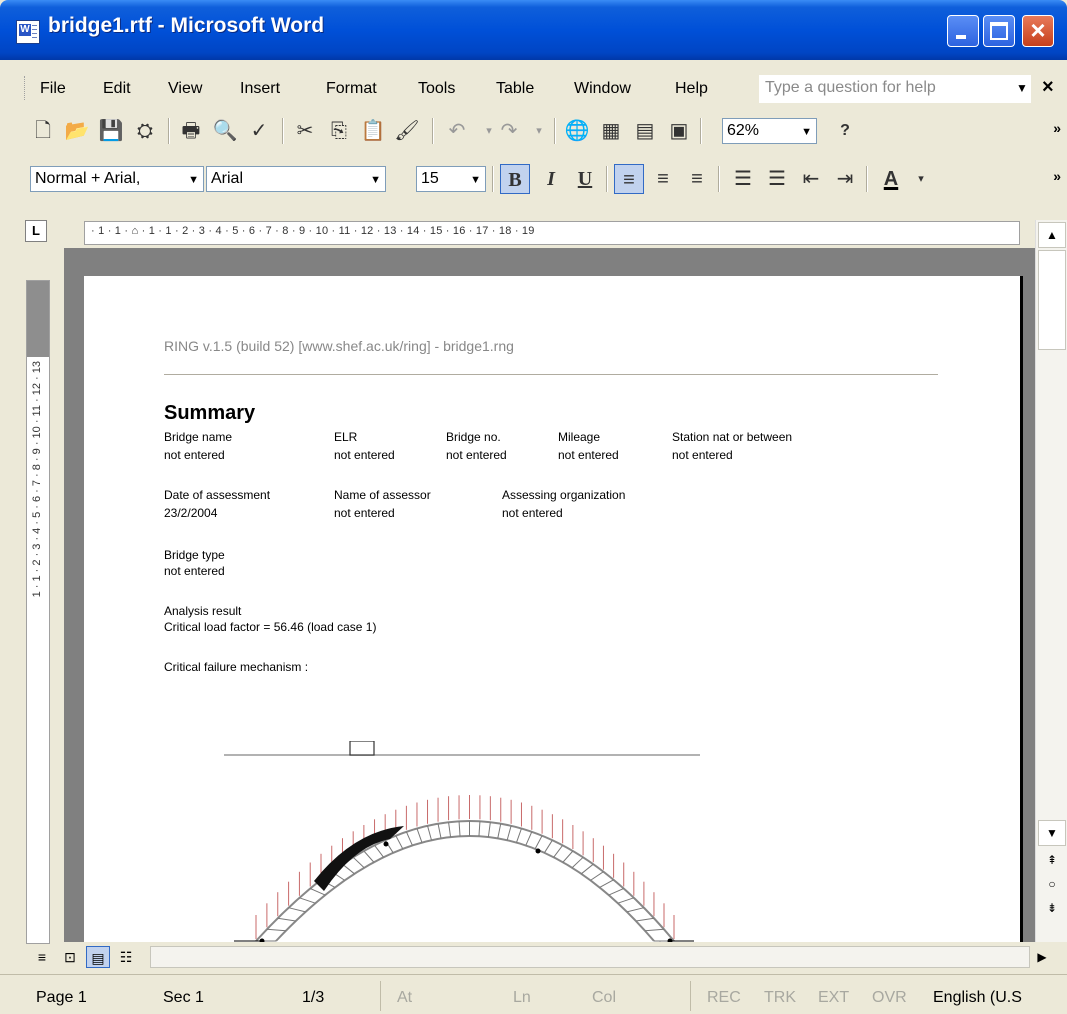  What do you see at coordinates (697, 179) in the screenshot?
I see `justify-icon: ≡` at bounding box center [697, 179].